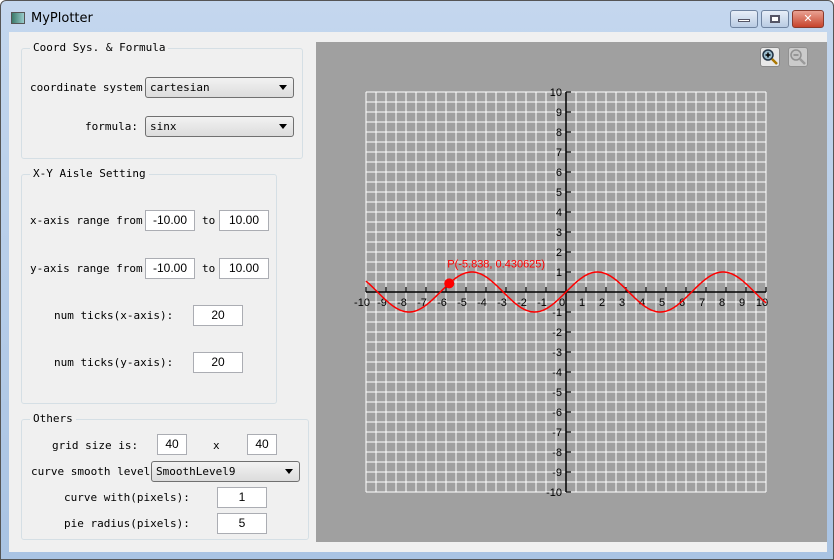  I want to click on x-ticks-input: 20, so click(218, 315).